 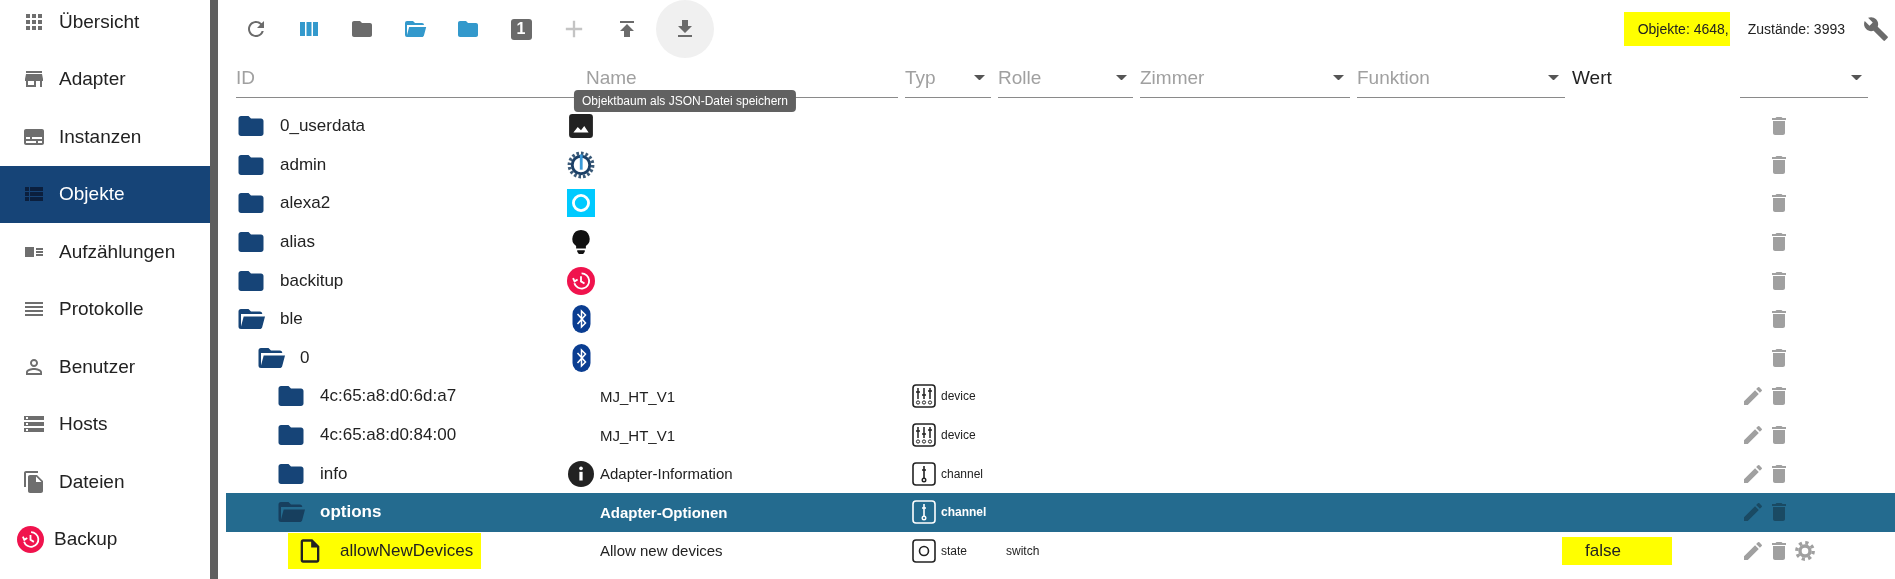 I want to click on object-id: 0, so click(x=305, y=357).